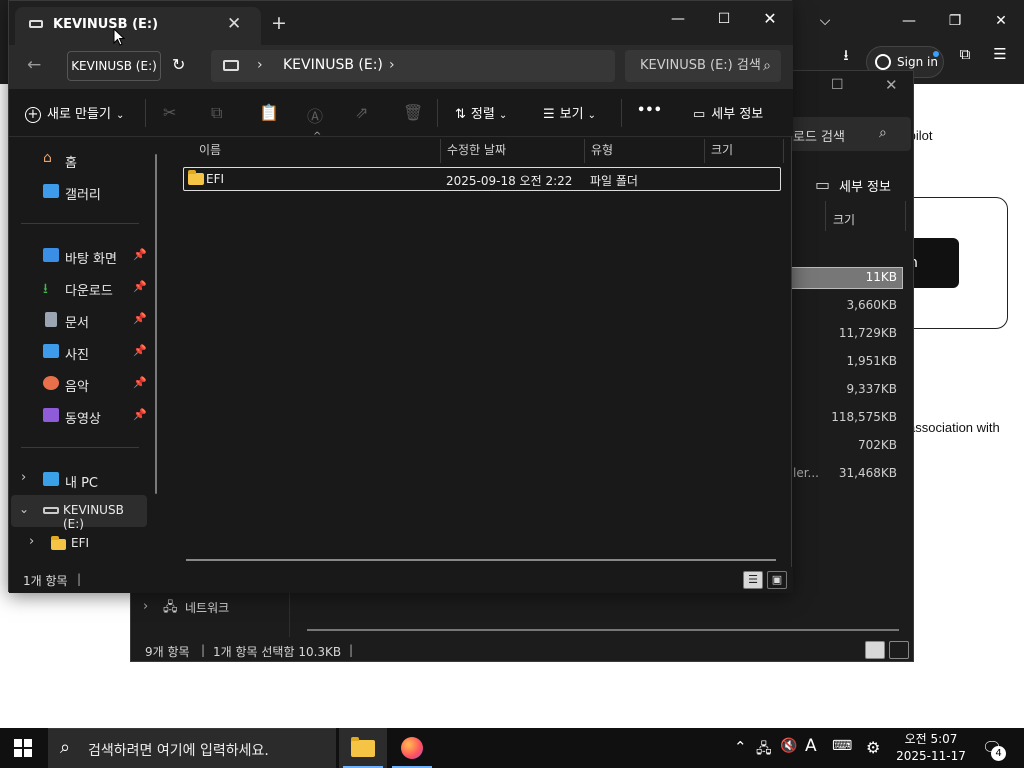 Image resolution: width=1024 pixels, height=768 pixels. I want to click on new-button: + 새로 만들기 ⌄, so click(74, 113).